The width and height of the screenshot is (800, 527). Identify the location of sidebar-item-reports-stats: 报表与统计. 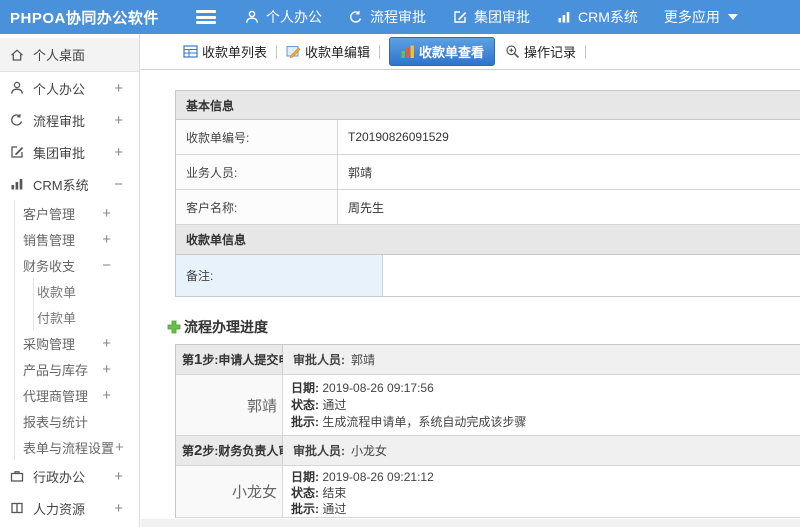
(77, 421).